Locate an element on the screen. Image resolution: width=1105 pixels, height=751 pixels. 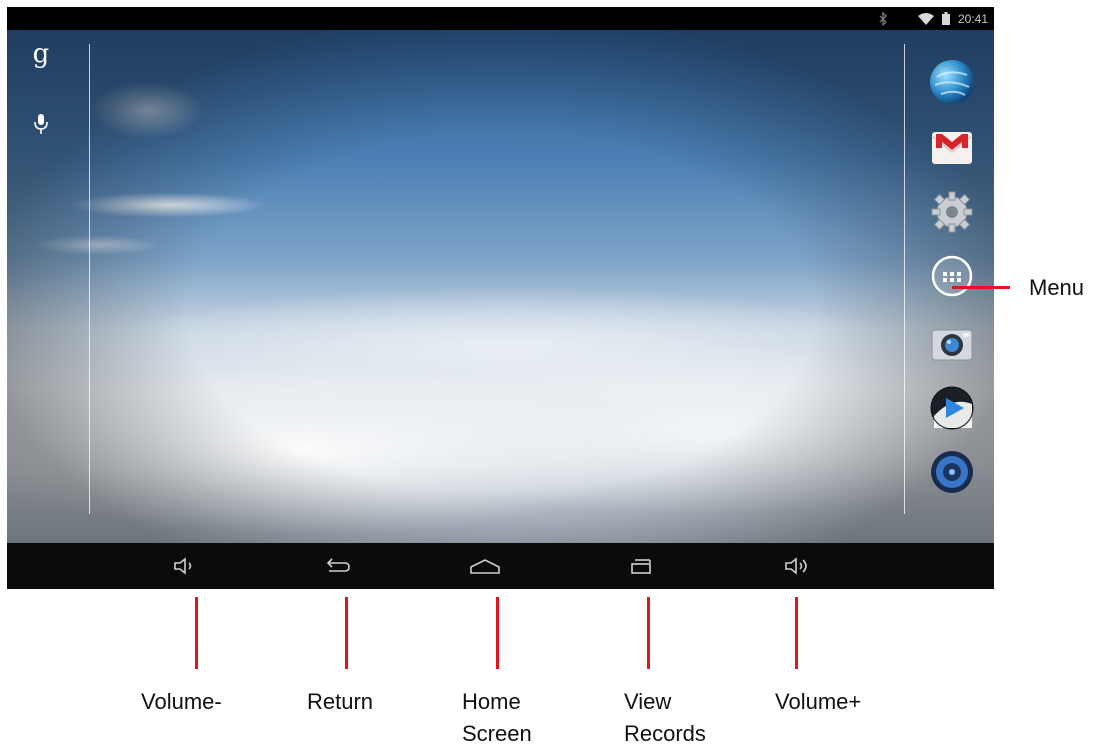
browser-globe-icon is located at coordinates (952, 82).